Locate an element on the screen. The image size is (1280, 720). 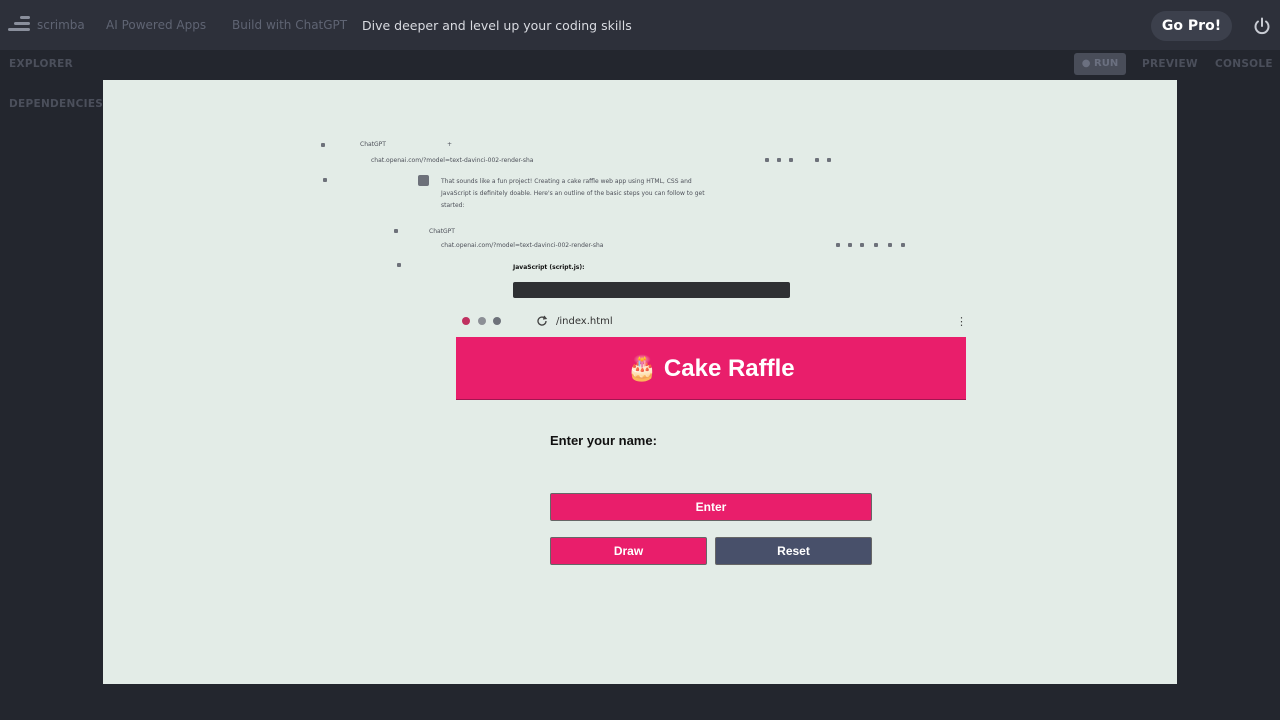
tab-console: CONSOLE is located at coordinates (1244, 64).